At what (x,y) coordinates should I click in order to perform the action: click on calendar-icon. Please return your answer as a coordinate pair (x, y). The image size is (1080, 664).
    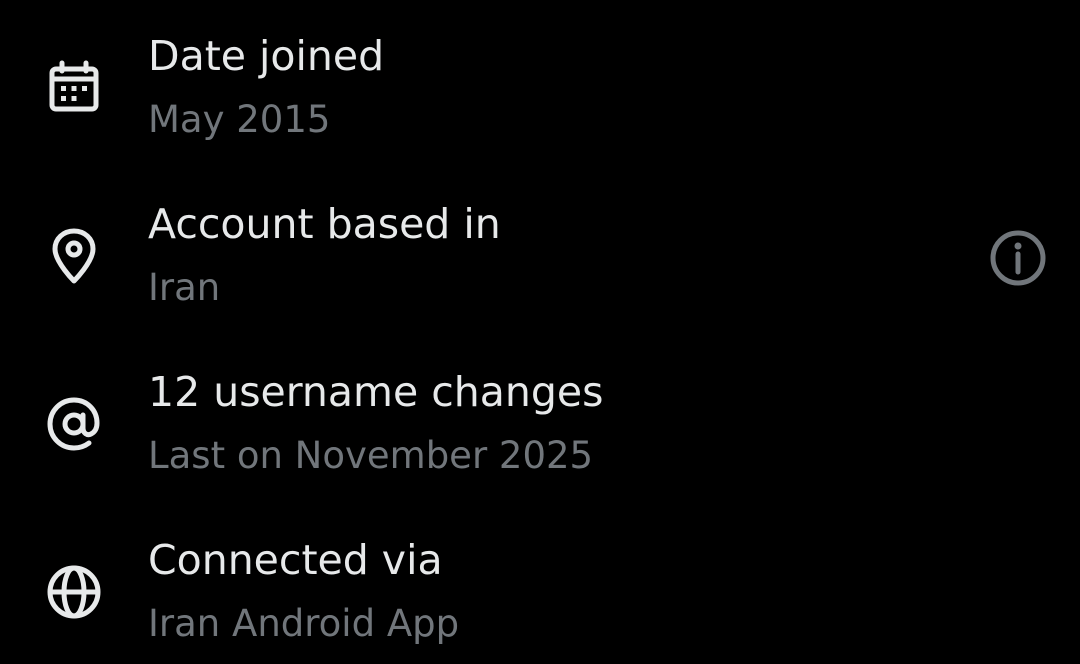
    Looking at the image, I should click on (74, 88).